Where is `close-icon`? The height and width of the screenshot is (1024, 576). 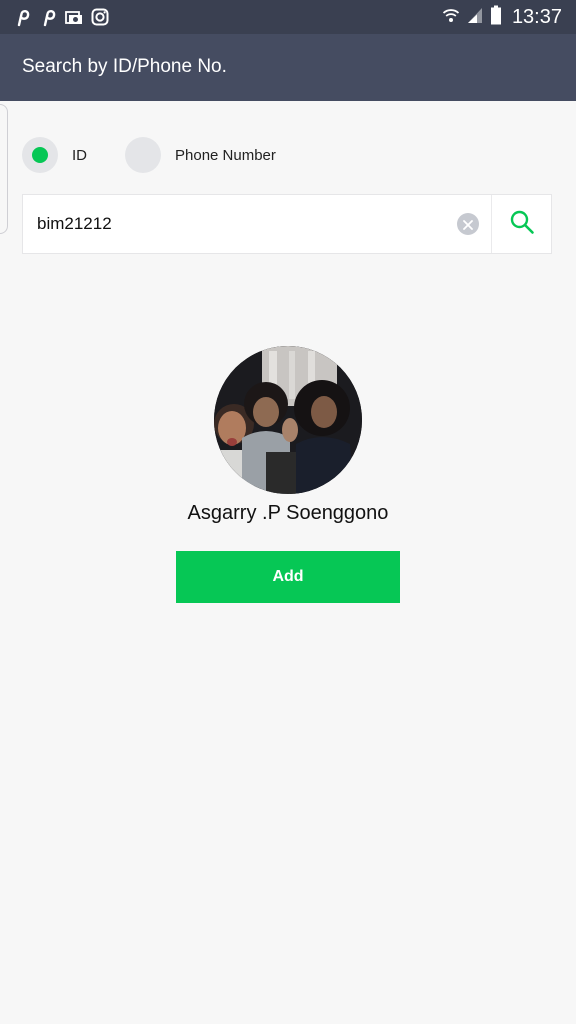 close-icon is located at coordinates (468, 224).